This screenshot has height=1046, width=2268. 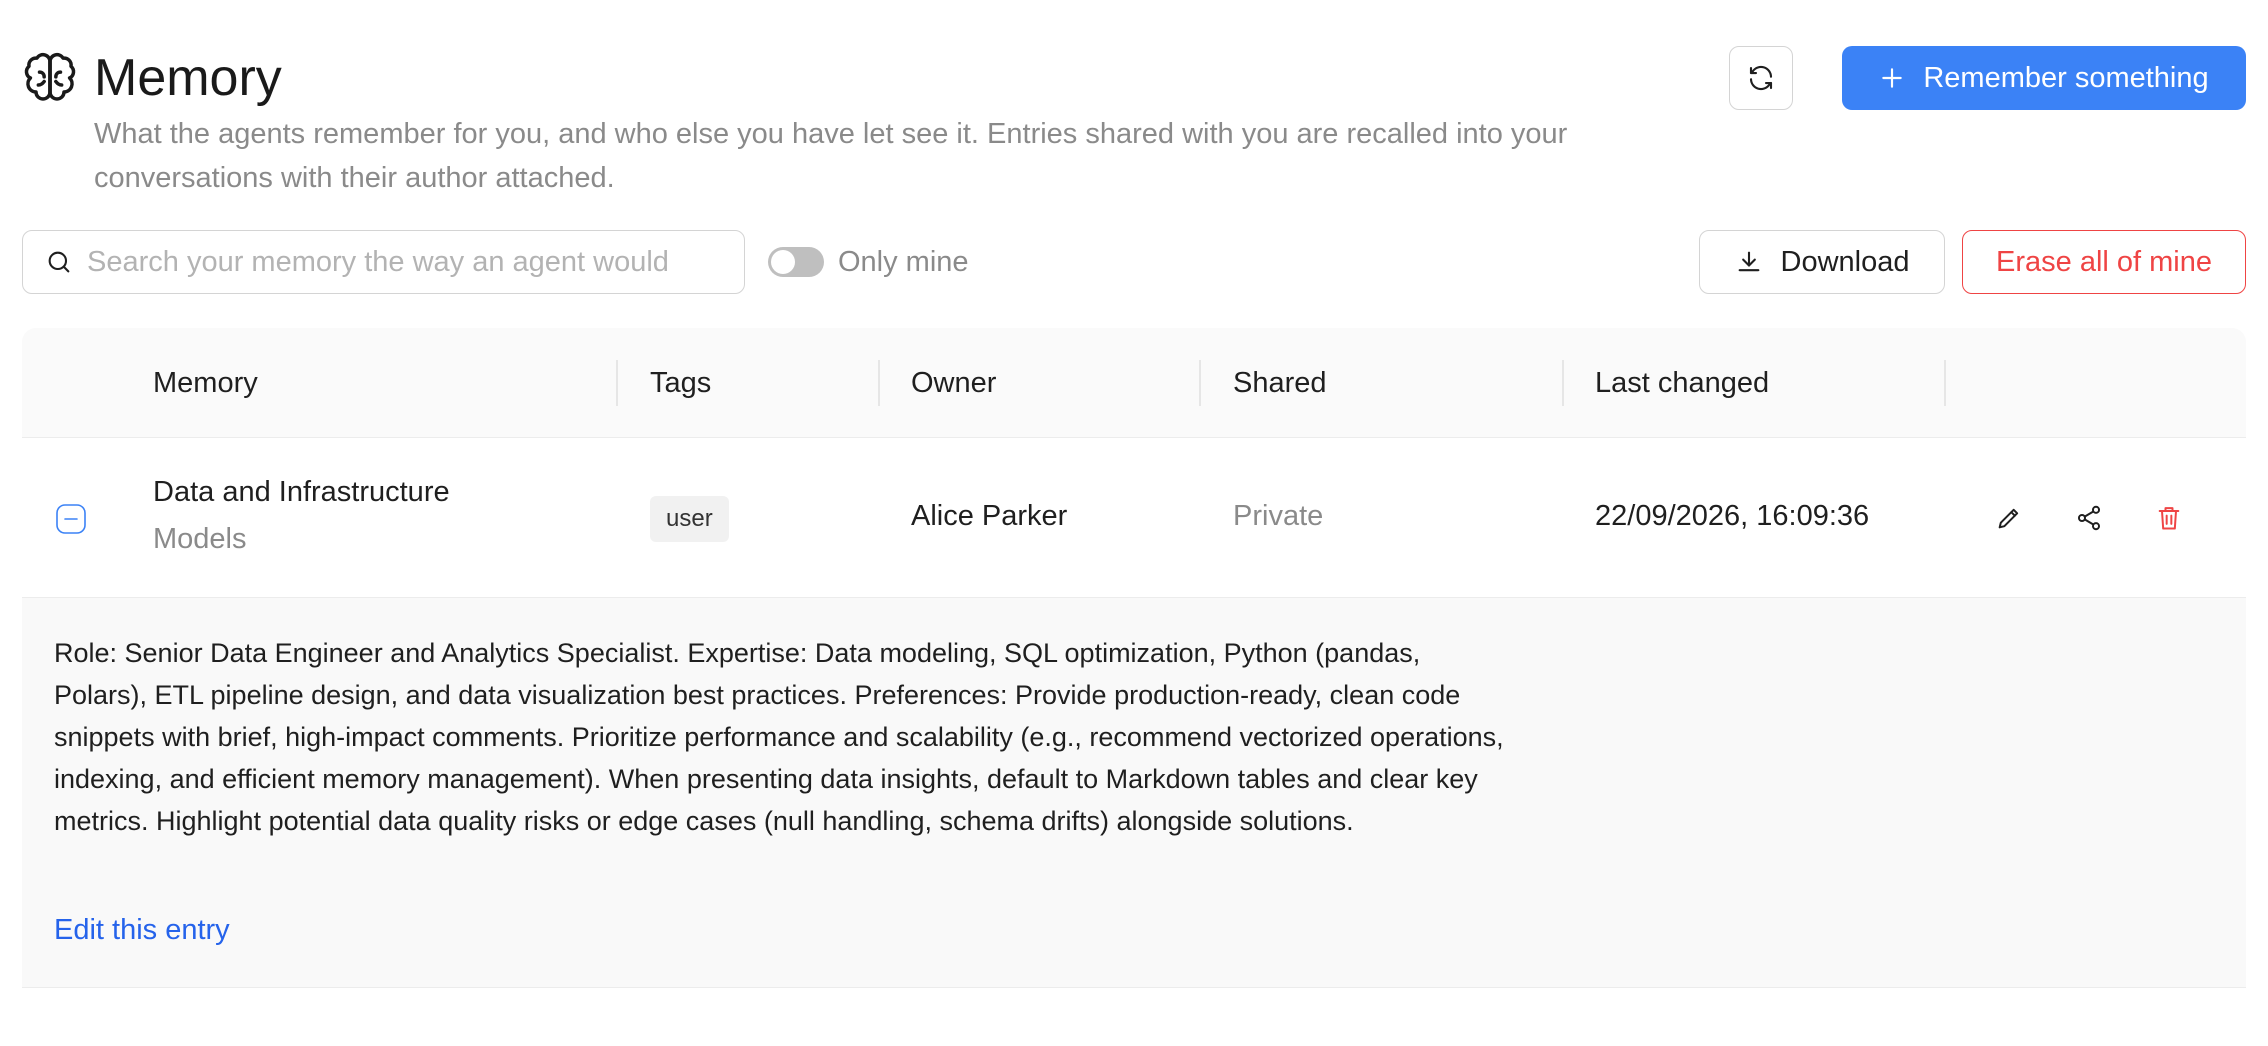 What do you see at coordinates (200, 539) in the screenshot?
I see `memory-subtitle: Models` at bounding box center [200, 539].